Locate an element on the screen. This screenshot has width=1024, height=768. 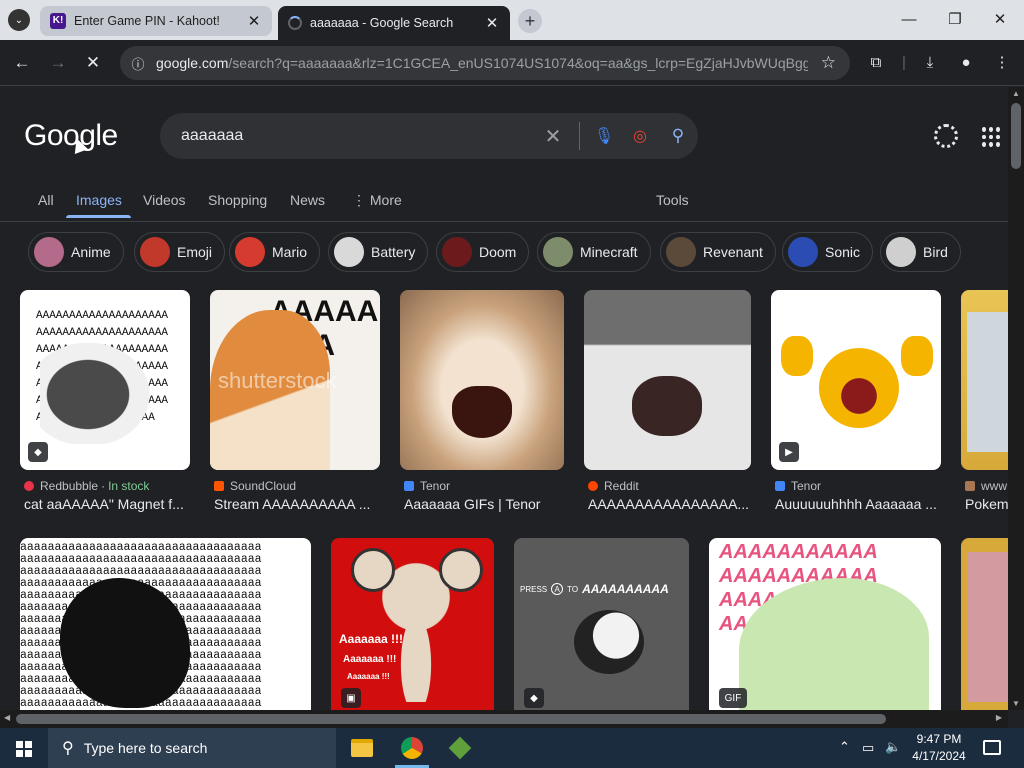
result-image: AAAAAAAA shutterstock is located at coordinates (295, 380).